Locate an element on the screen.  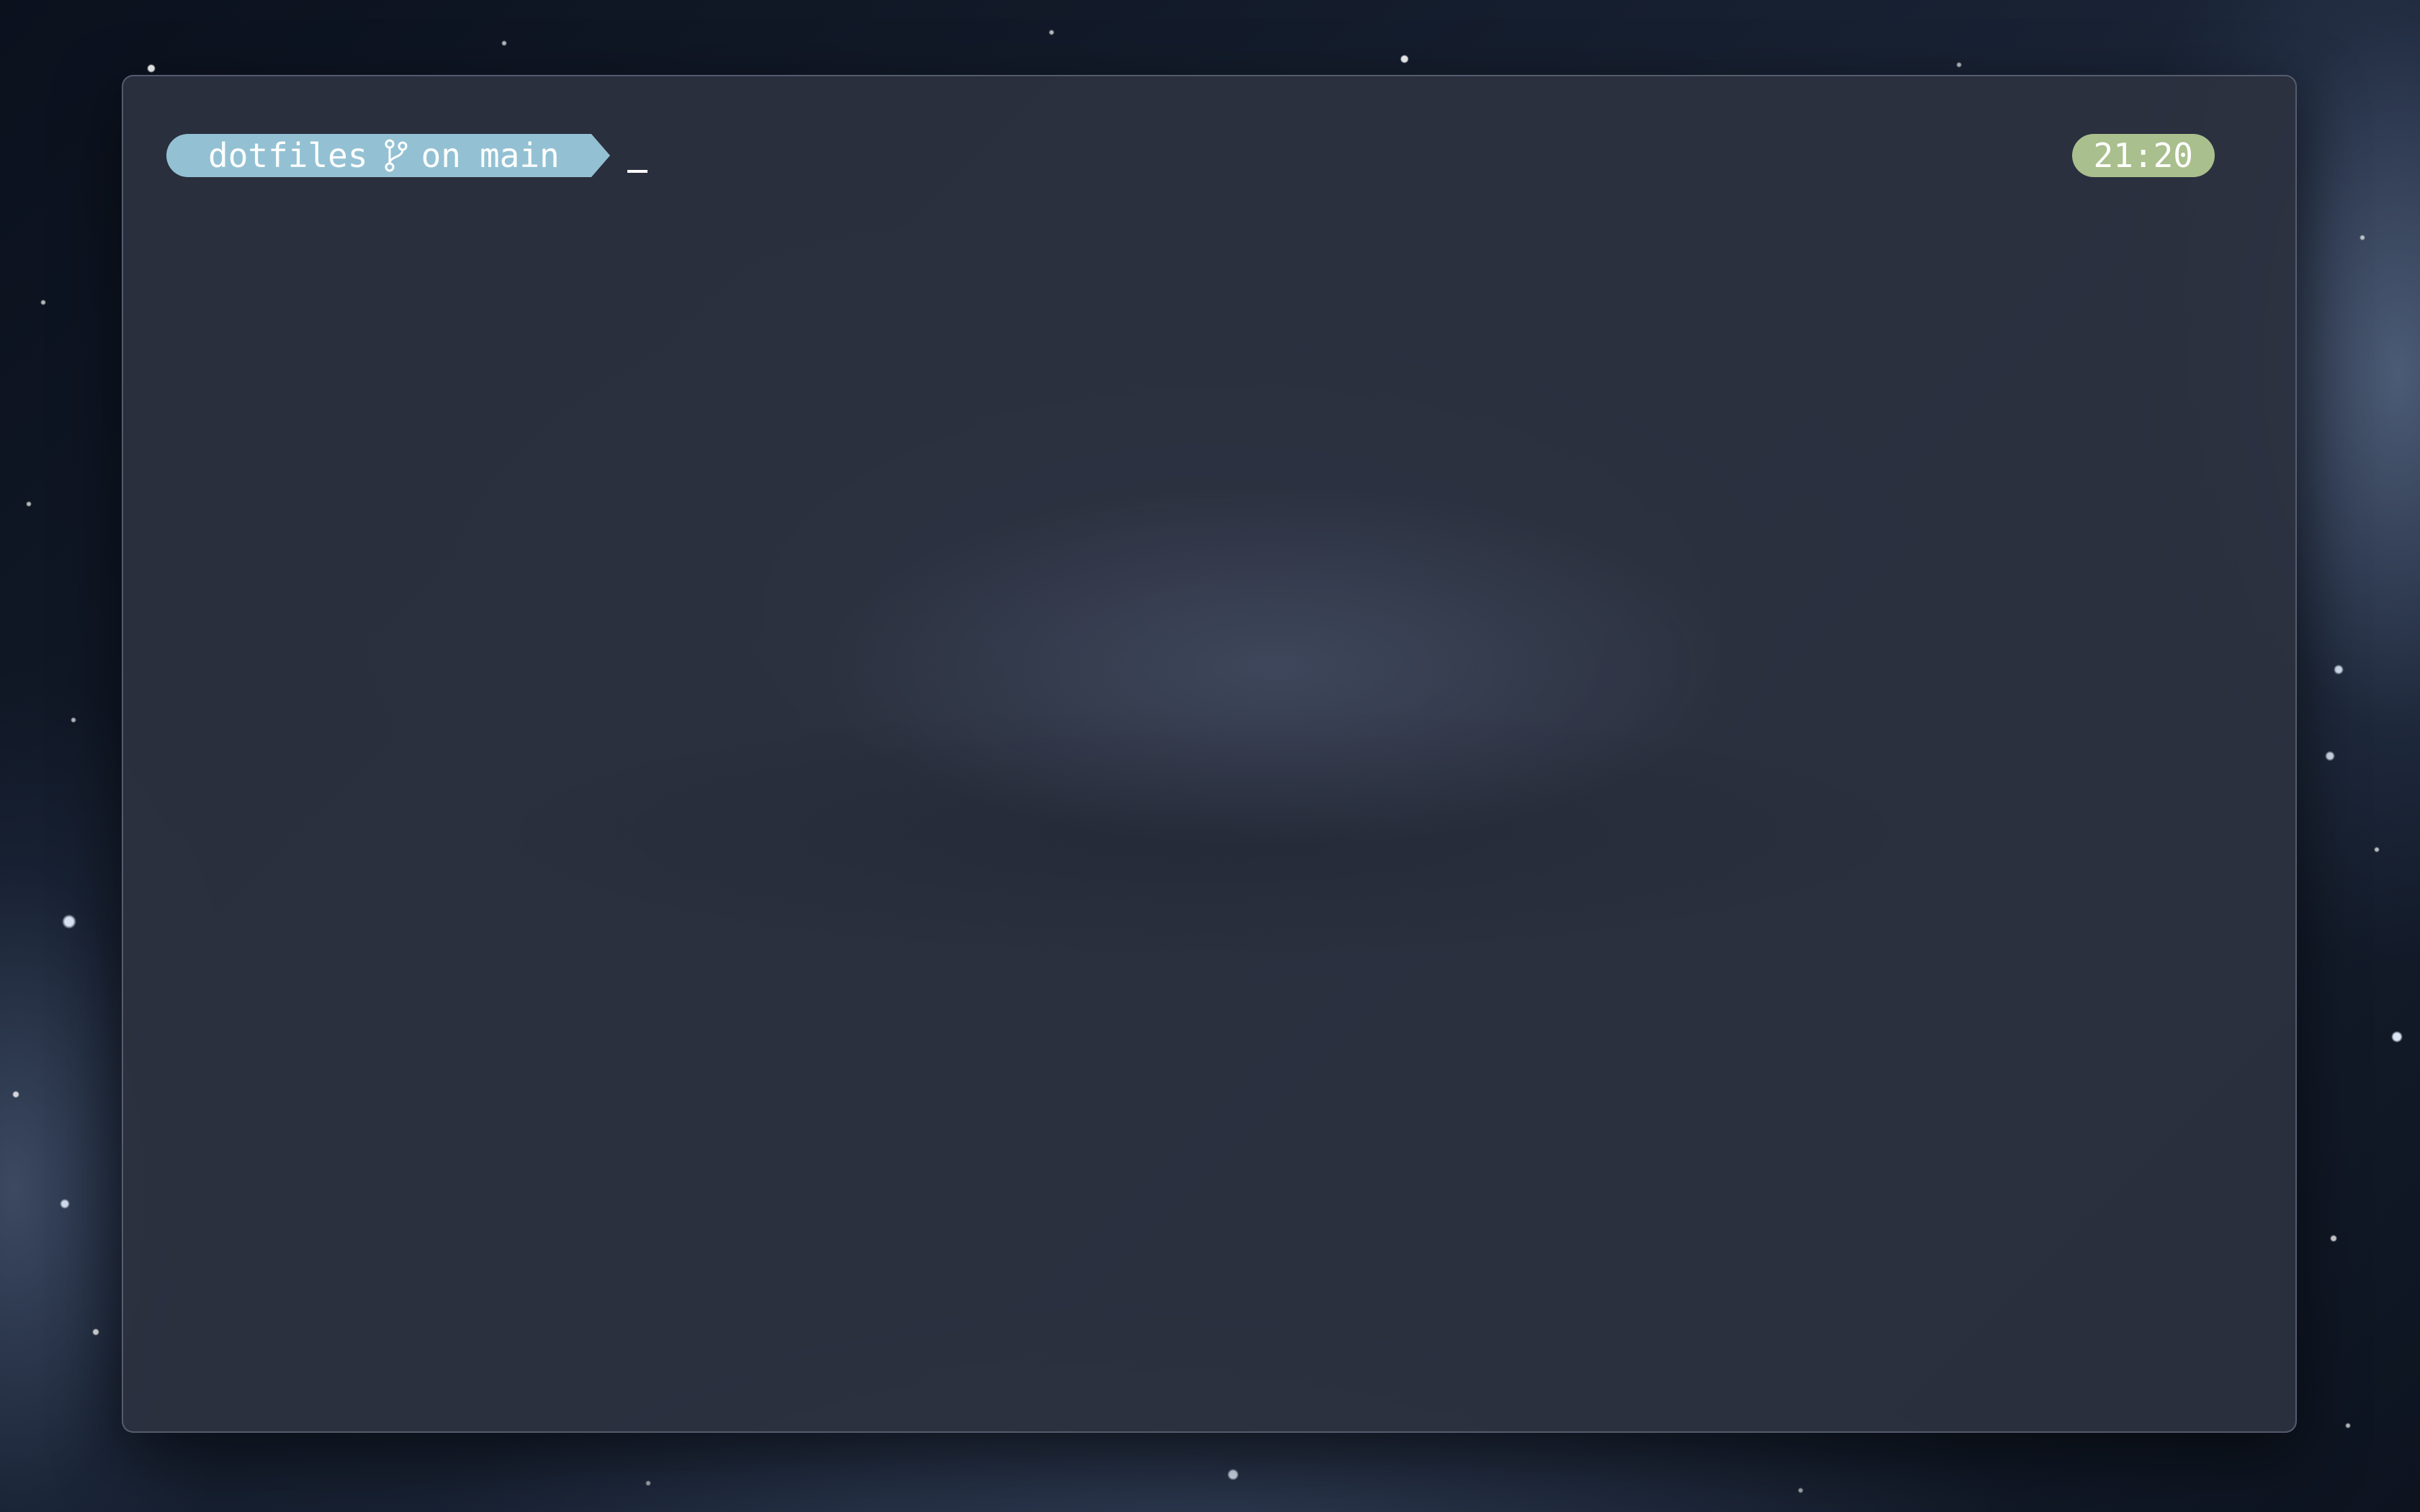
clock-time: 21:20 is located at coordinates (2143, 155).